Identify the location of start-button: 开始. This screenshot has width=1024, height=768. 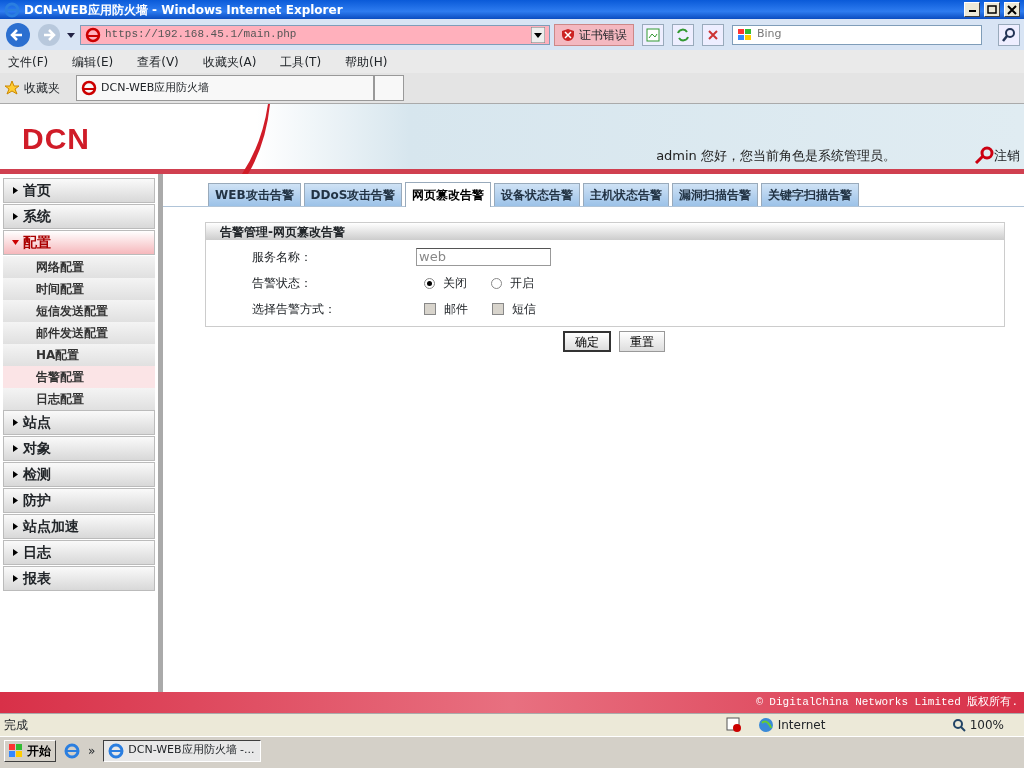
(30, 750).